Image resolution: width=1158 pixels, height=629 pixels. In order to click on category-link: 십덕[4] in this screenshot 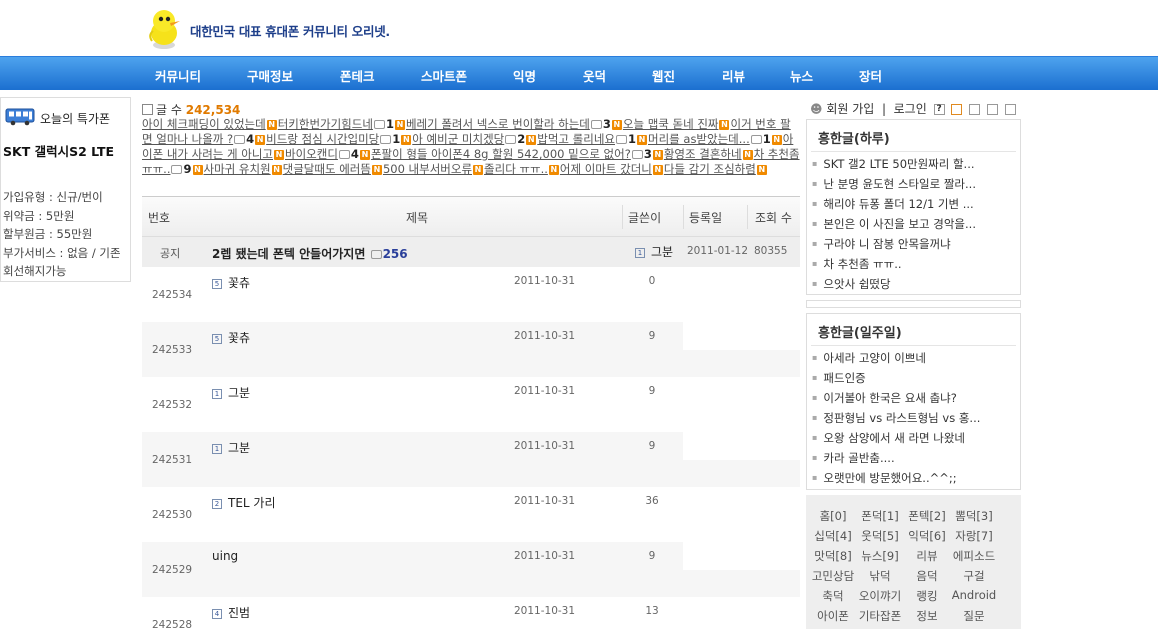, I will do `click(833, 536)`.